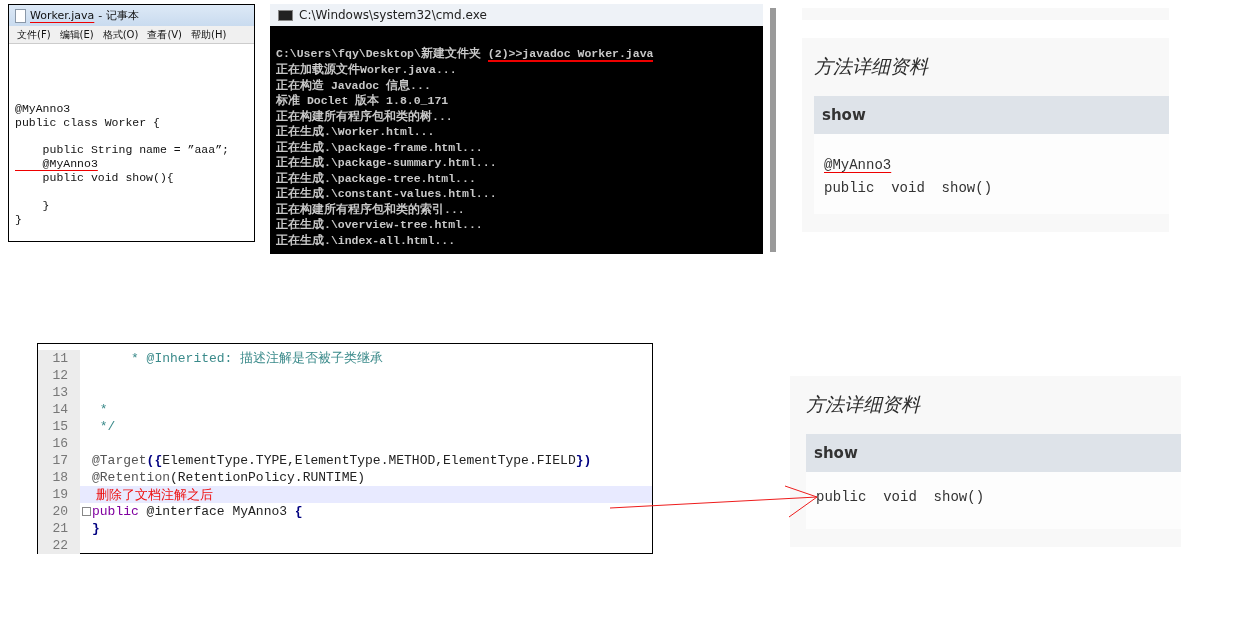 The image size is (1242, 618). Describe the element at coordinates (59, 426) in the screenshot. I see `line-number: 15` at that location.